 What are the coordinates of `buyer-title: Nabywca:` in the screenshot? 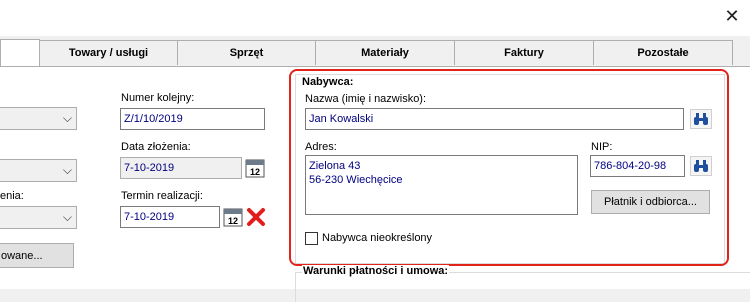 It's located at (328, 82).